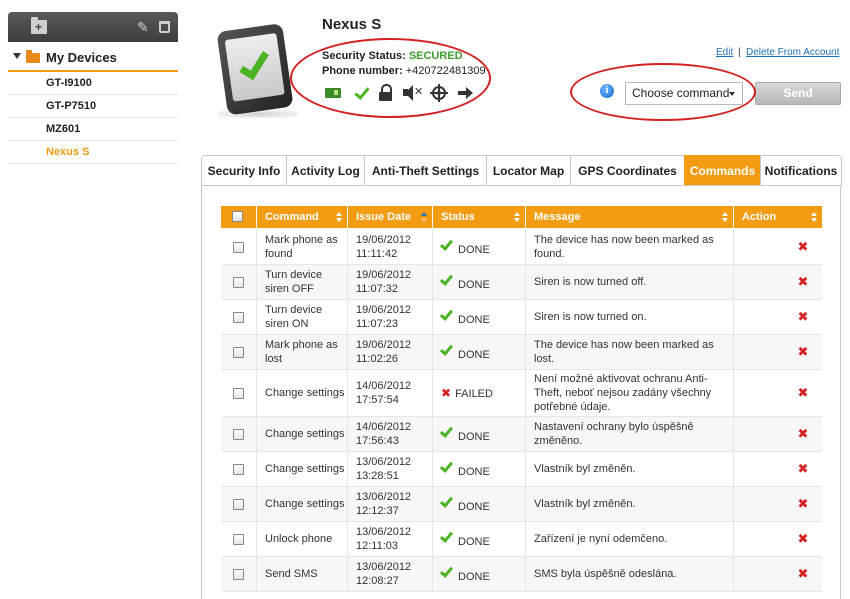 The width and height of the screenshot is (850, 599). I want to click on tab-commands: Commands, so click(722, 170).